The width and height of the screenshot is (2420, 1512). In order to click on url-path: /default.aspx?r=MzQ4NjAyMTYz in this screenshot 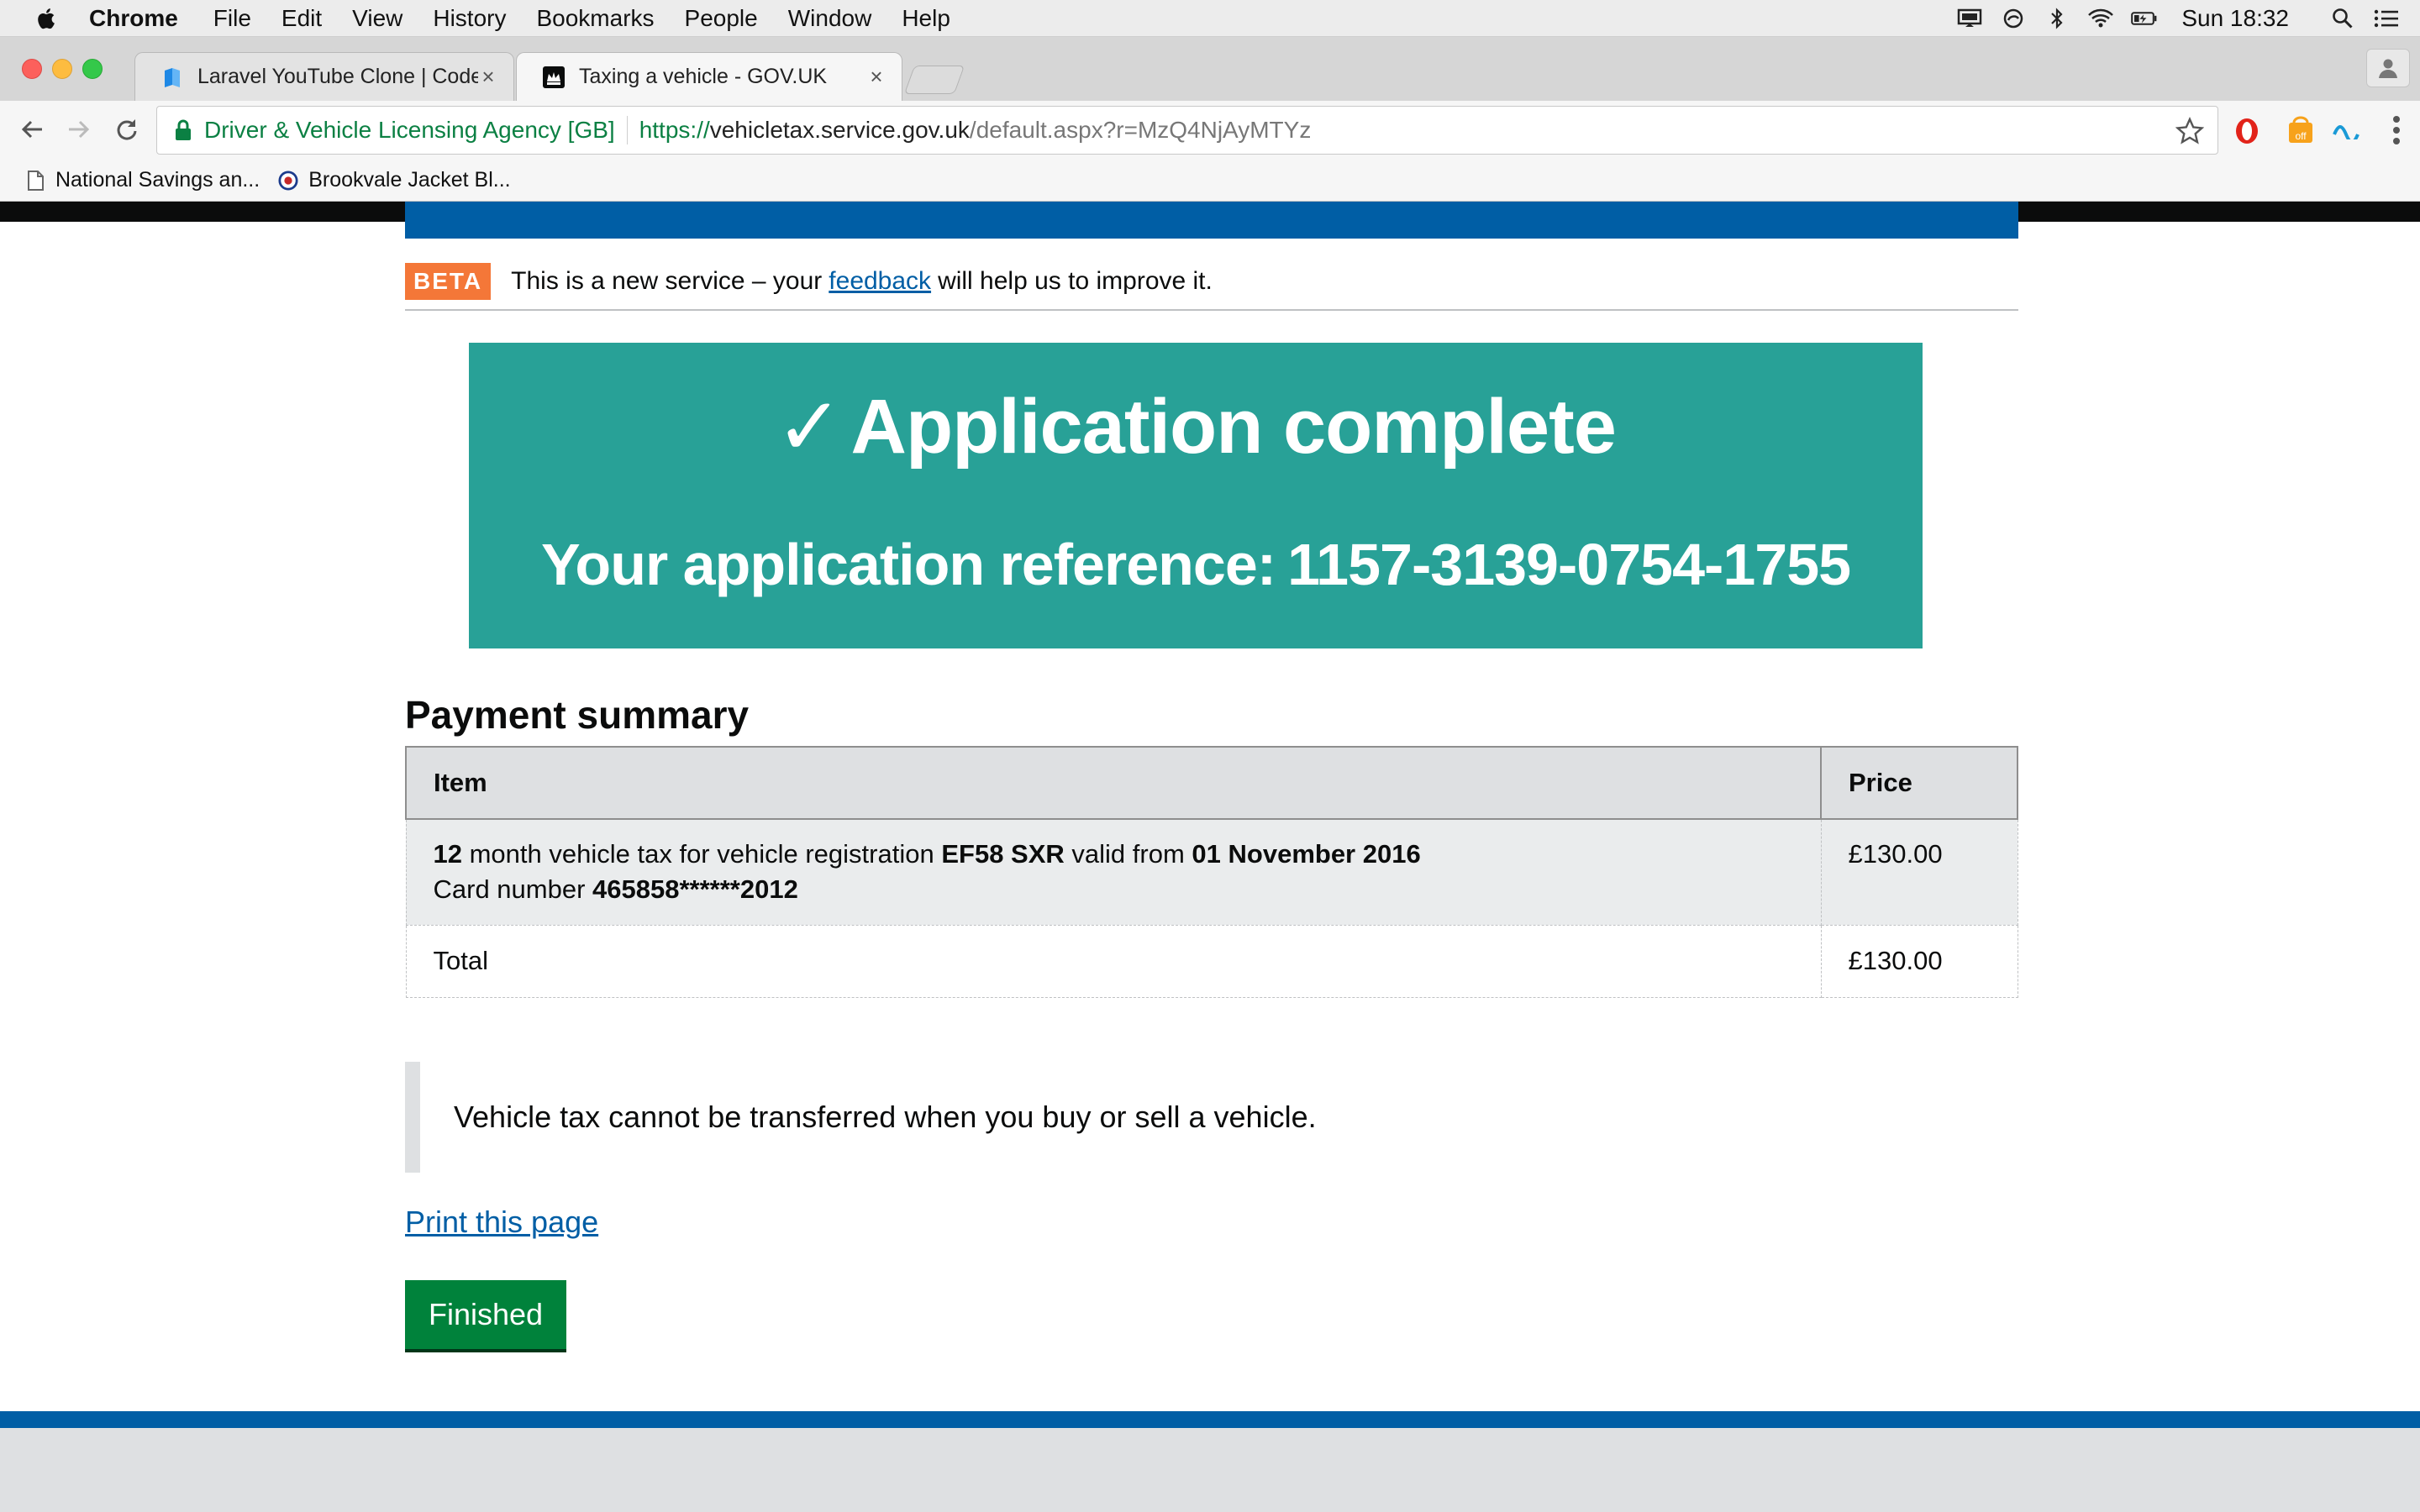, I will do `click(1140, 130)`.